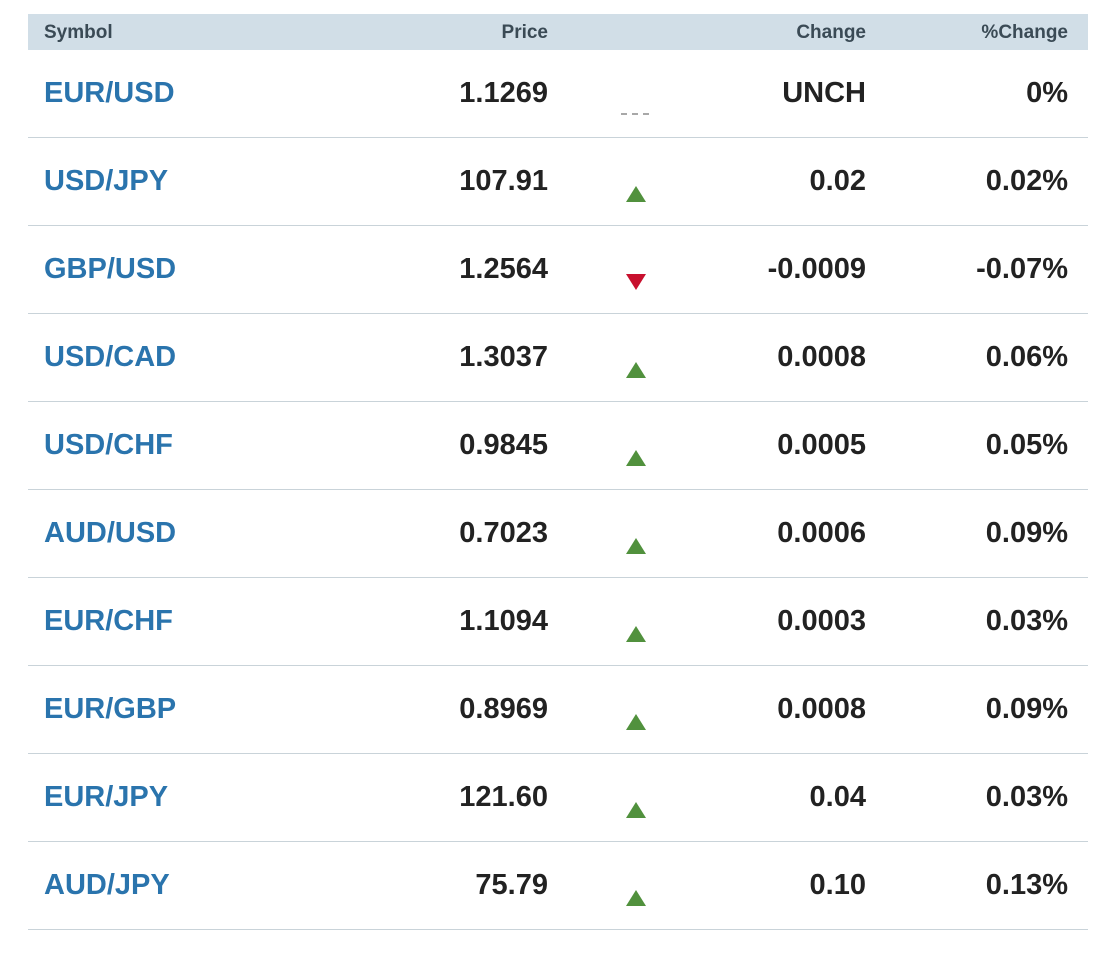  Describe the element at coordinates (558, 798) in the screenshot. I see `table-row: EUR/JPY 121.60 0.04 0.03%` at that location.